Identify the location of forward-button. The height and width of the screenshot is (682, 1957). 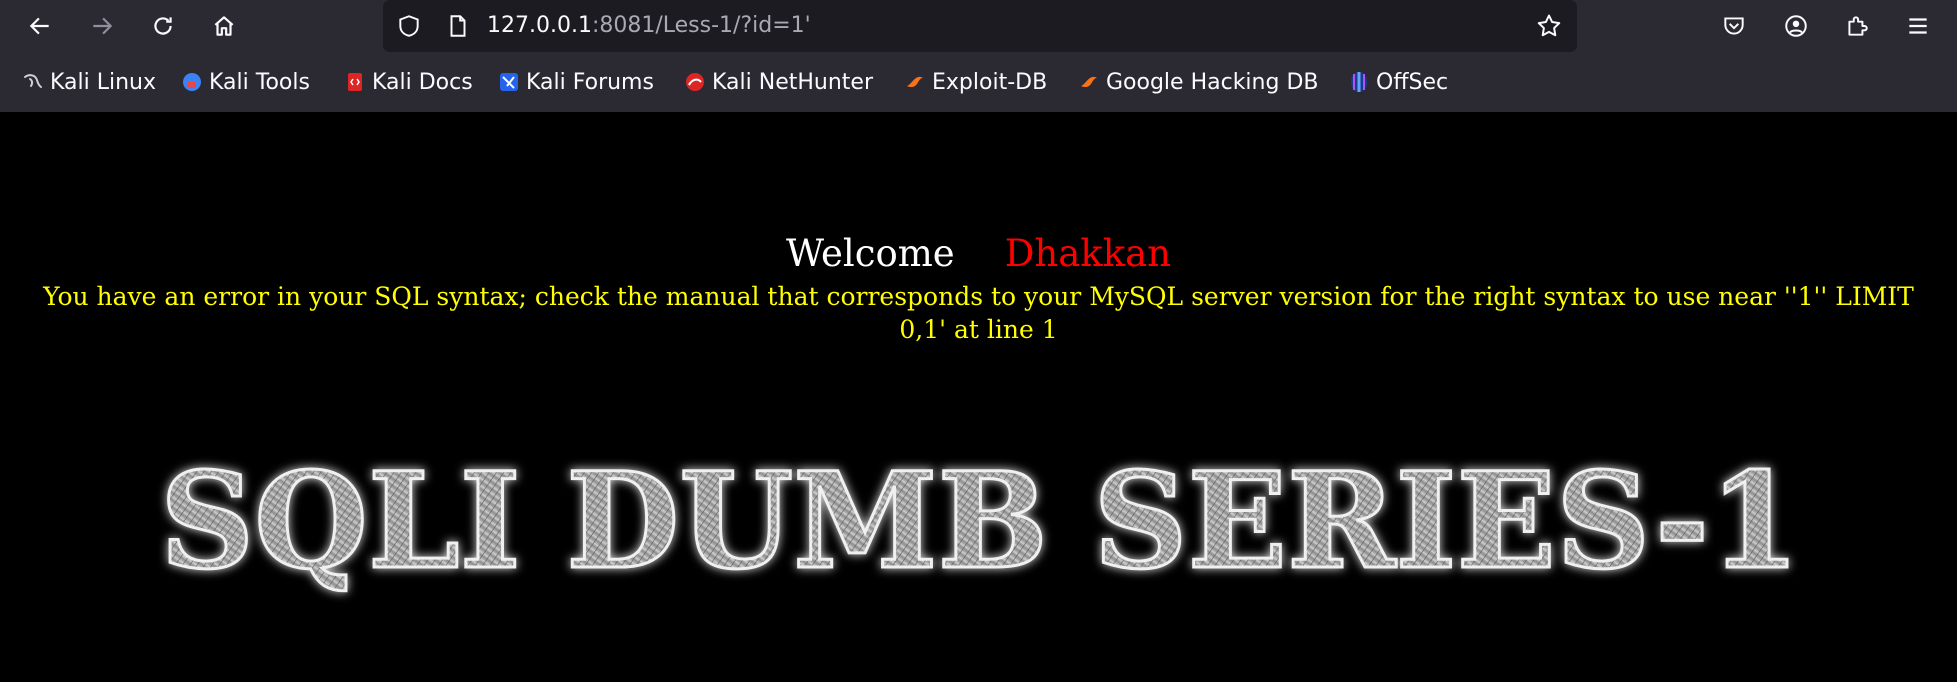
(102, 26).